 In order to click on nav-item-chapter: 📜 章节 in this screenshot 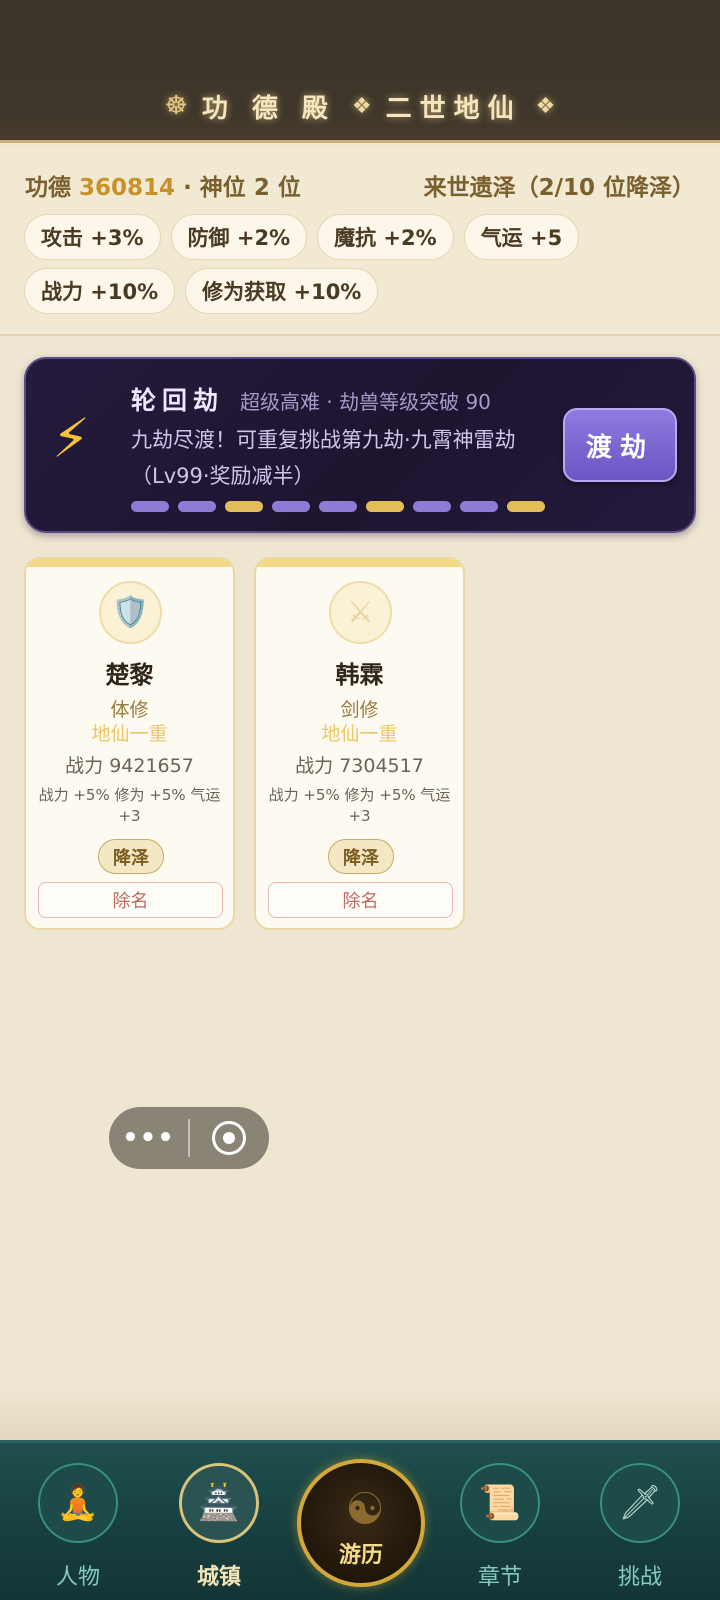, I will do `click(500, 1528)`.